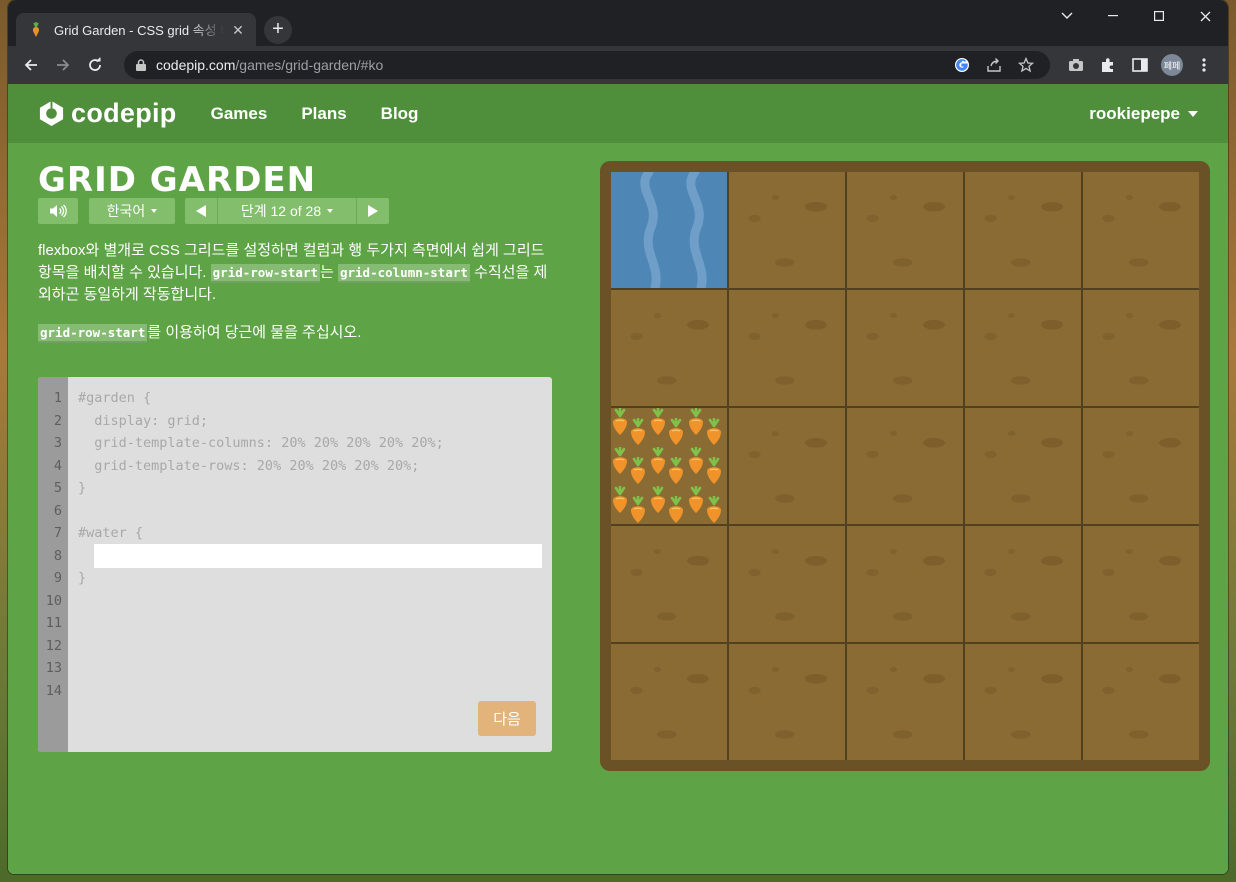  What do you see at coordinates (330, 211) in the screenshot?
I see `dropdown-caret-icon` at bounding box center [330, 211].